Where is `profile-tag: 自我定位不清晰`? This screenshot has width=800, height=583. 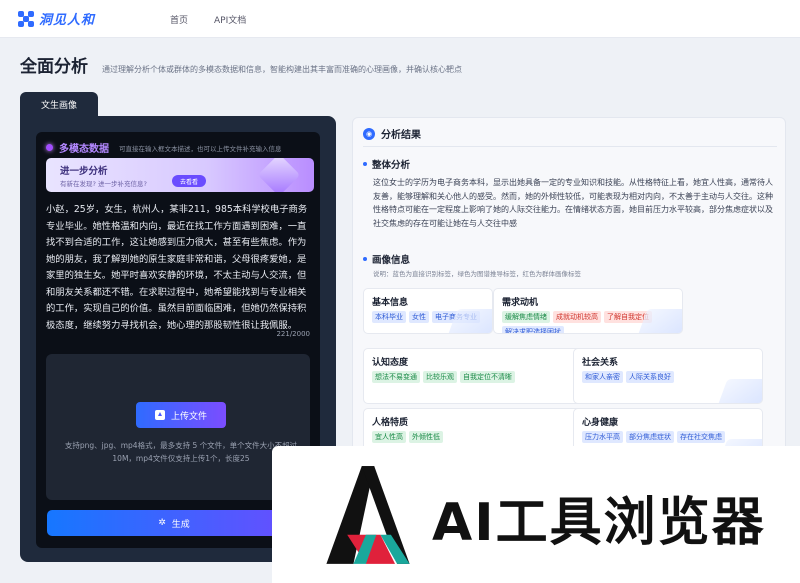 profile-tag: 自我定位不清晰 is located at coordinates (487, 377).